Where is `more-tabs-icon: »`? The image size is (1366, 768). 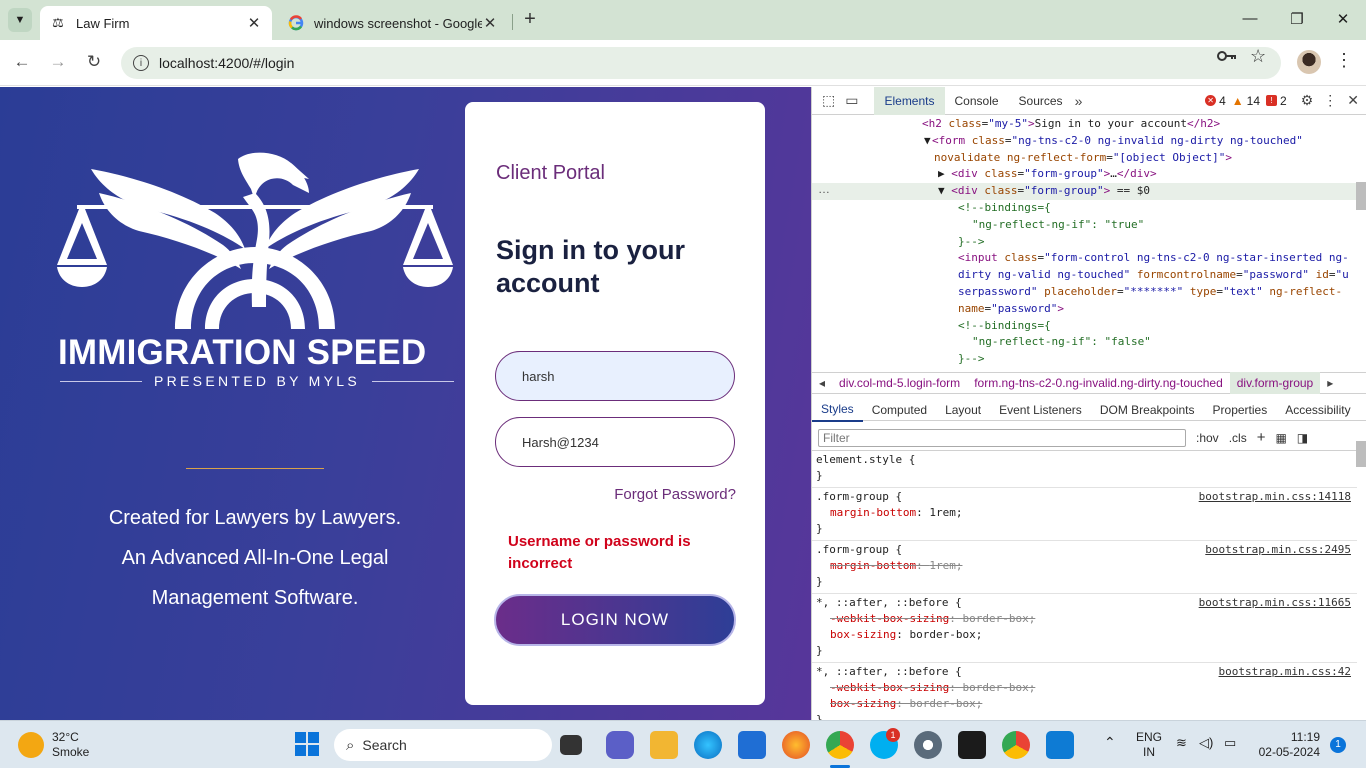 more-tabs-icon: » is located at coordinates (1079, 101).